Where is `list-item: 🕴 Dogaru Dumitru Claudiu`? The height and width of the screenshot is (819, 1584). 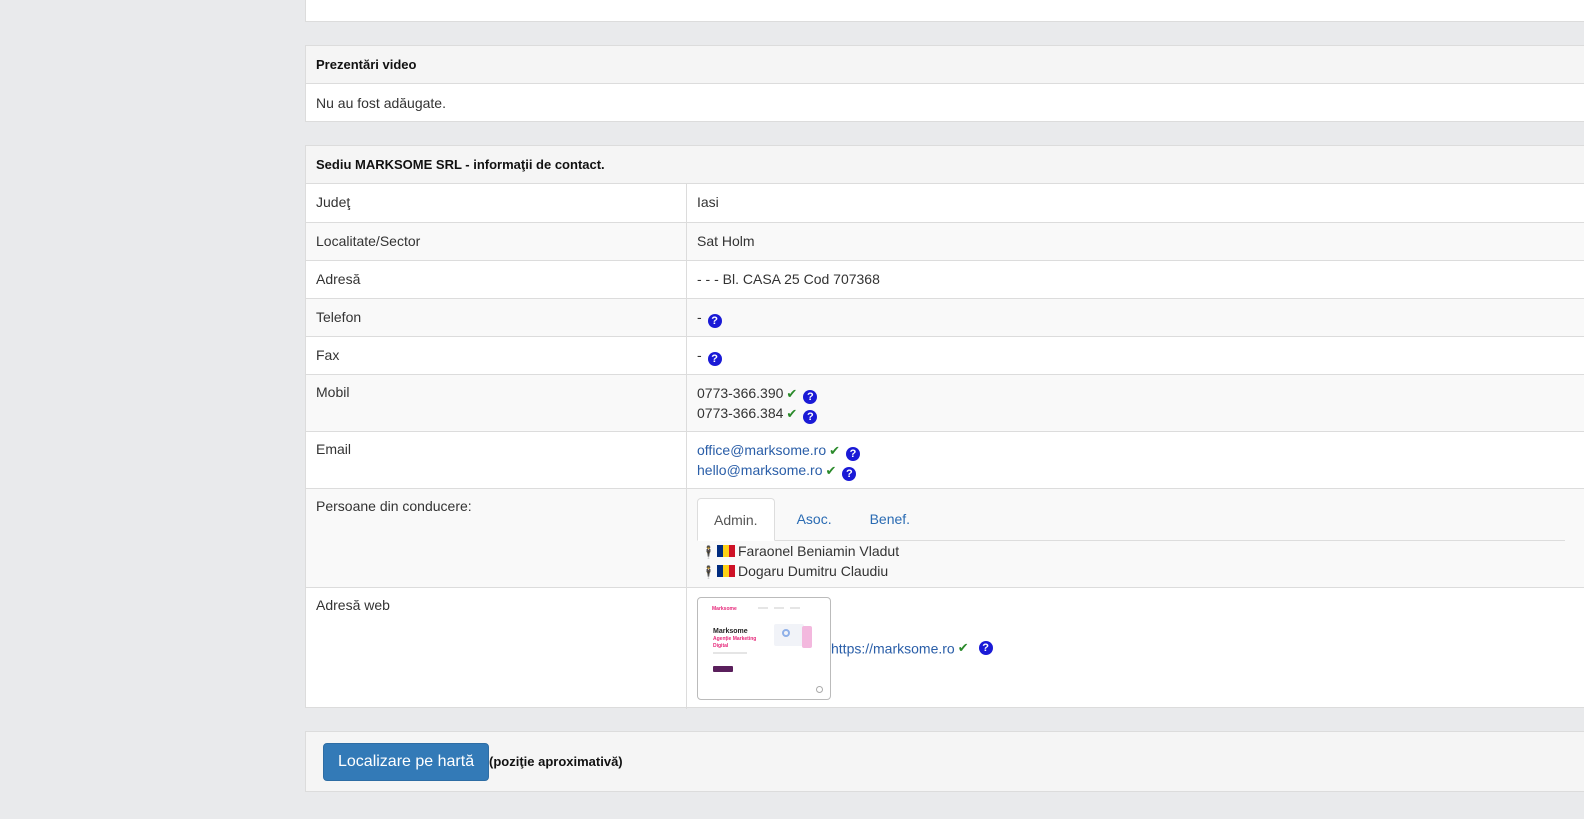 list-item: 🕴 Dogaru Dumitru Claudiu is located at coordinates (1137, 572).